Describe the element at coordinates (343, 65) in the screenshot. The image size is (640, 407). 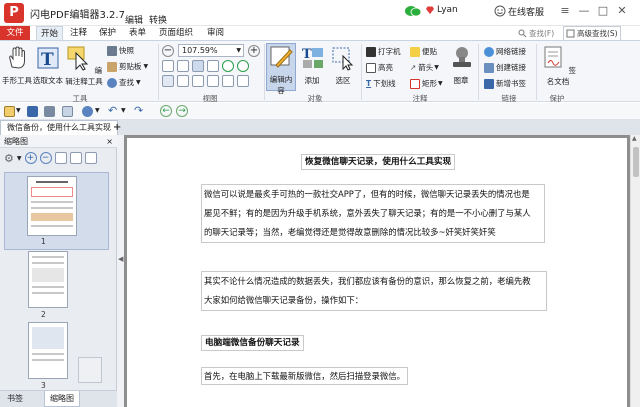
I see `select-area-button: 选区` at that location.